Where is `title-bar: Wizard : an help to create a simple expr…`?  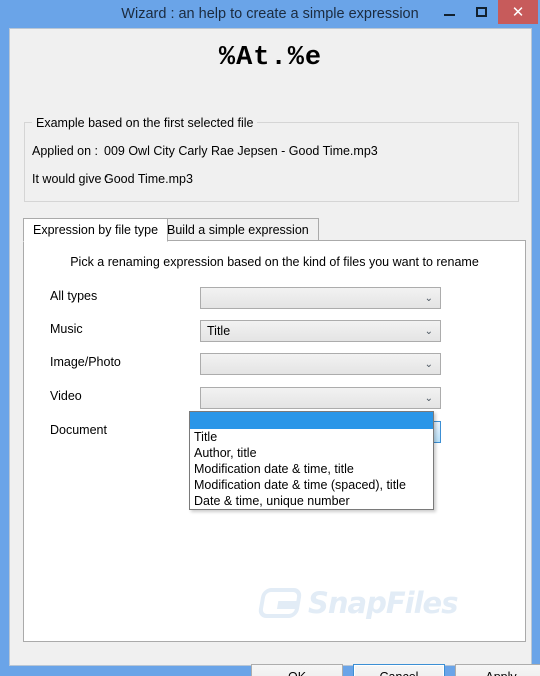
title-bar: Wizard : an help to create a simple expr… is located at coordinates (270, 14).